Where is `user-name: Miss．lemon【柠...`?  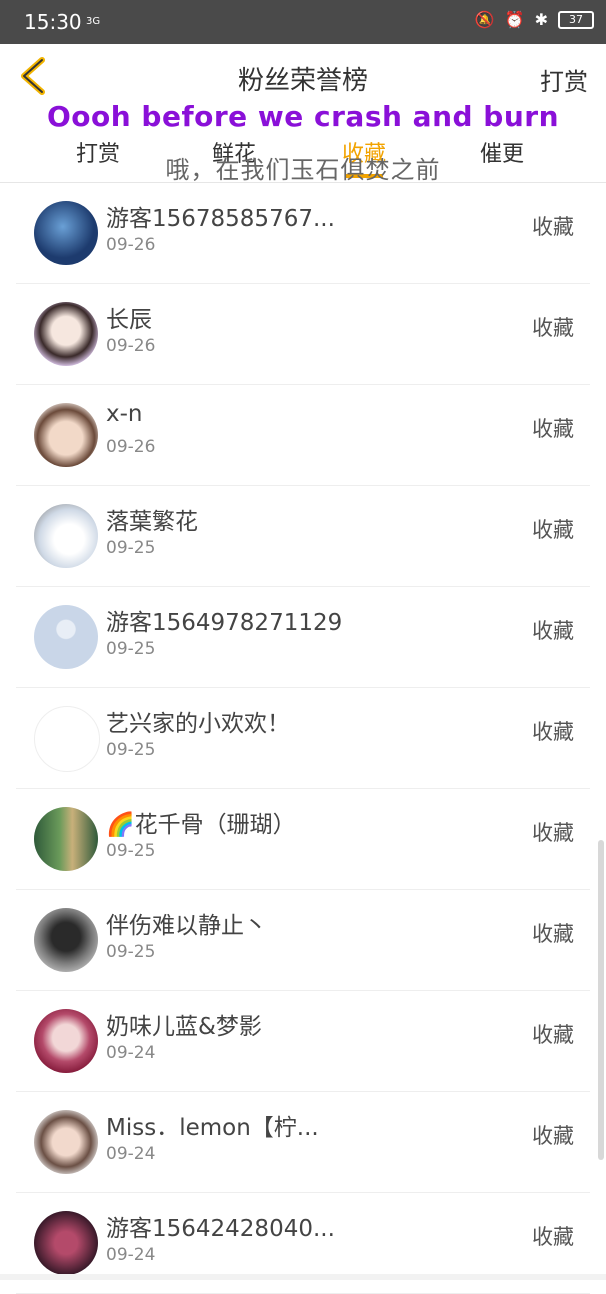 user-name: Miss．lemon【柠... is located at coordinates (212, 1128).